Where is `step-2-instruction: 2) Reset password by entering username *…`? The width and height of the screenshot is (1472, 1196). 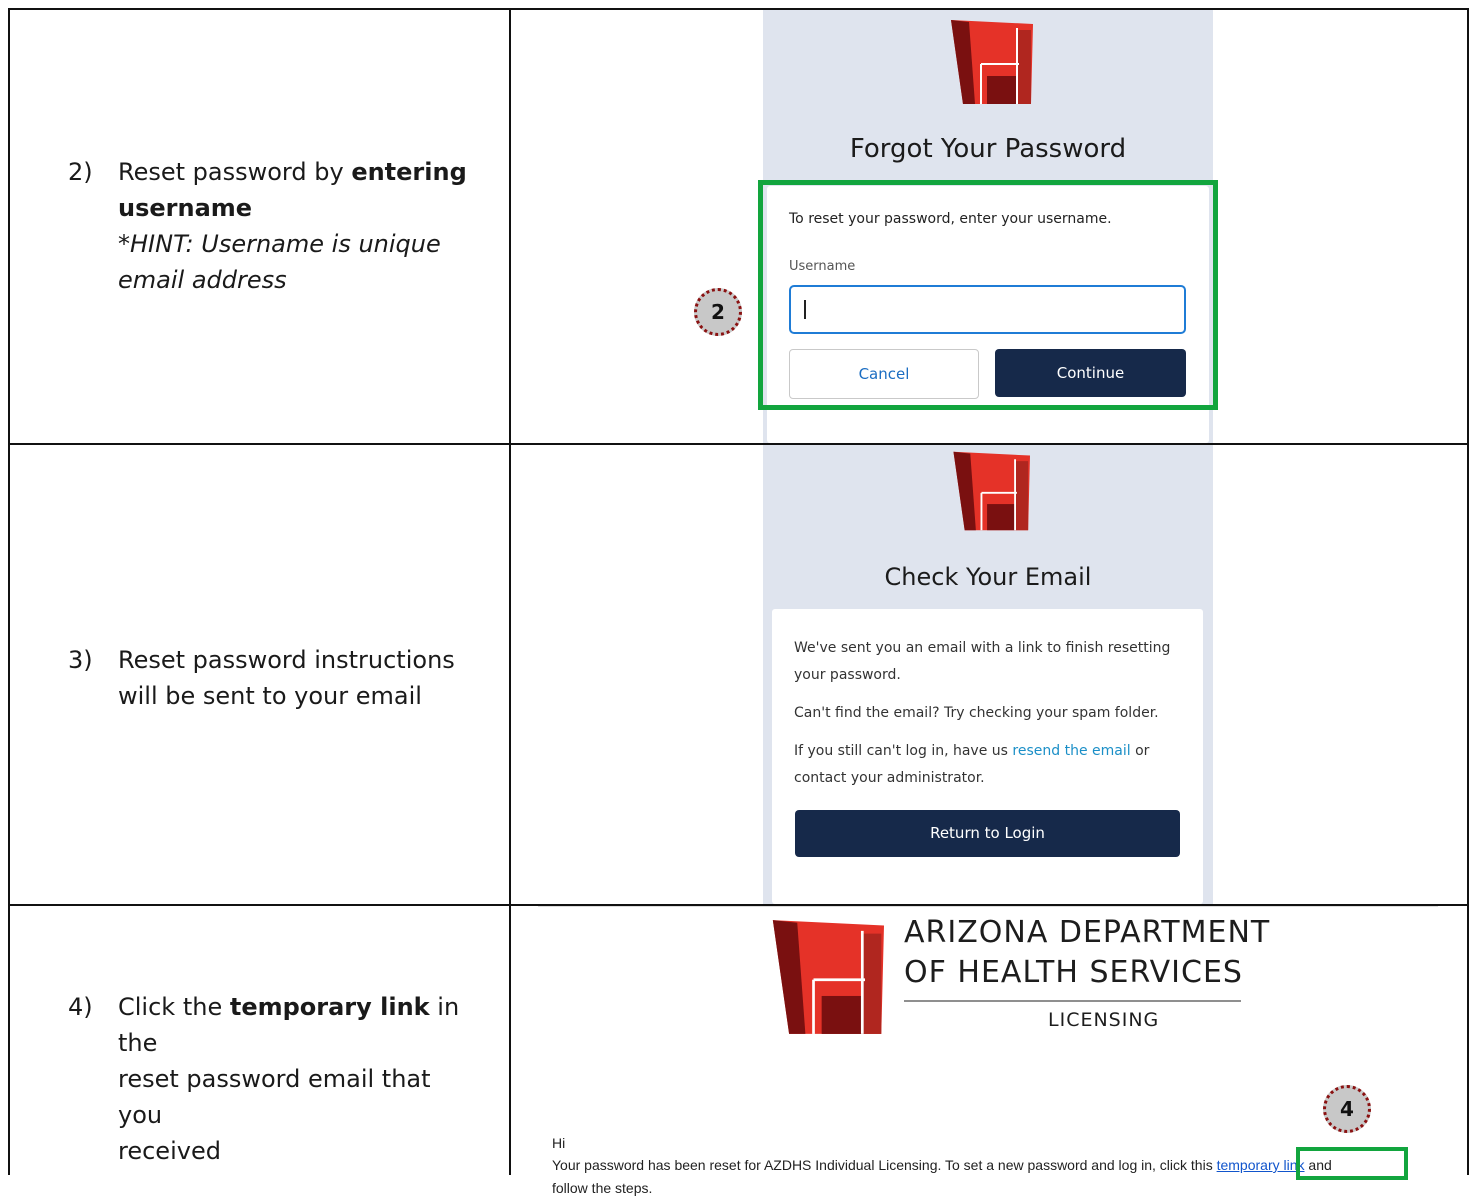 step-2-instruction: 2) Reset password by entering username *… is located at coordinates (278, 229).